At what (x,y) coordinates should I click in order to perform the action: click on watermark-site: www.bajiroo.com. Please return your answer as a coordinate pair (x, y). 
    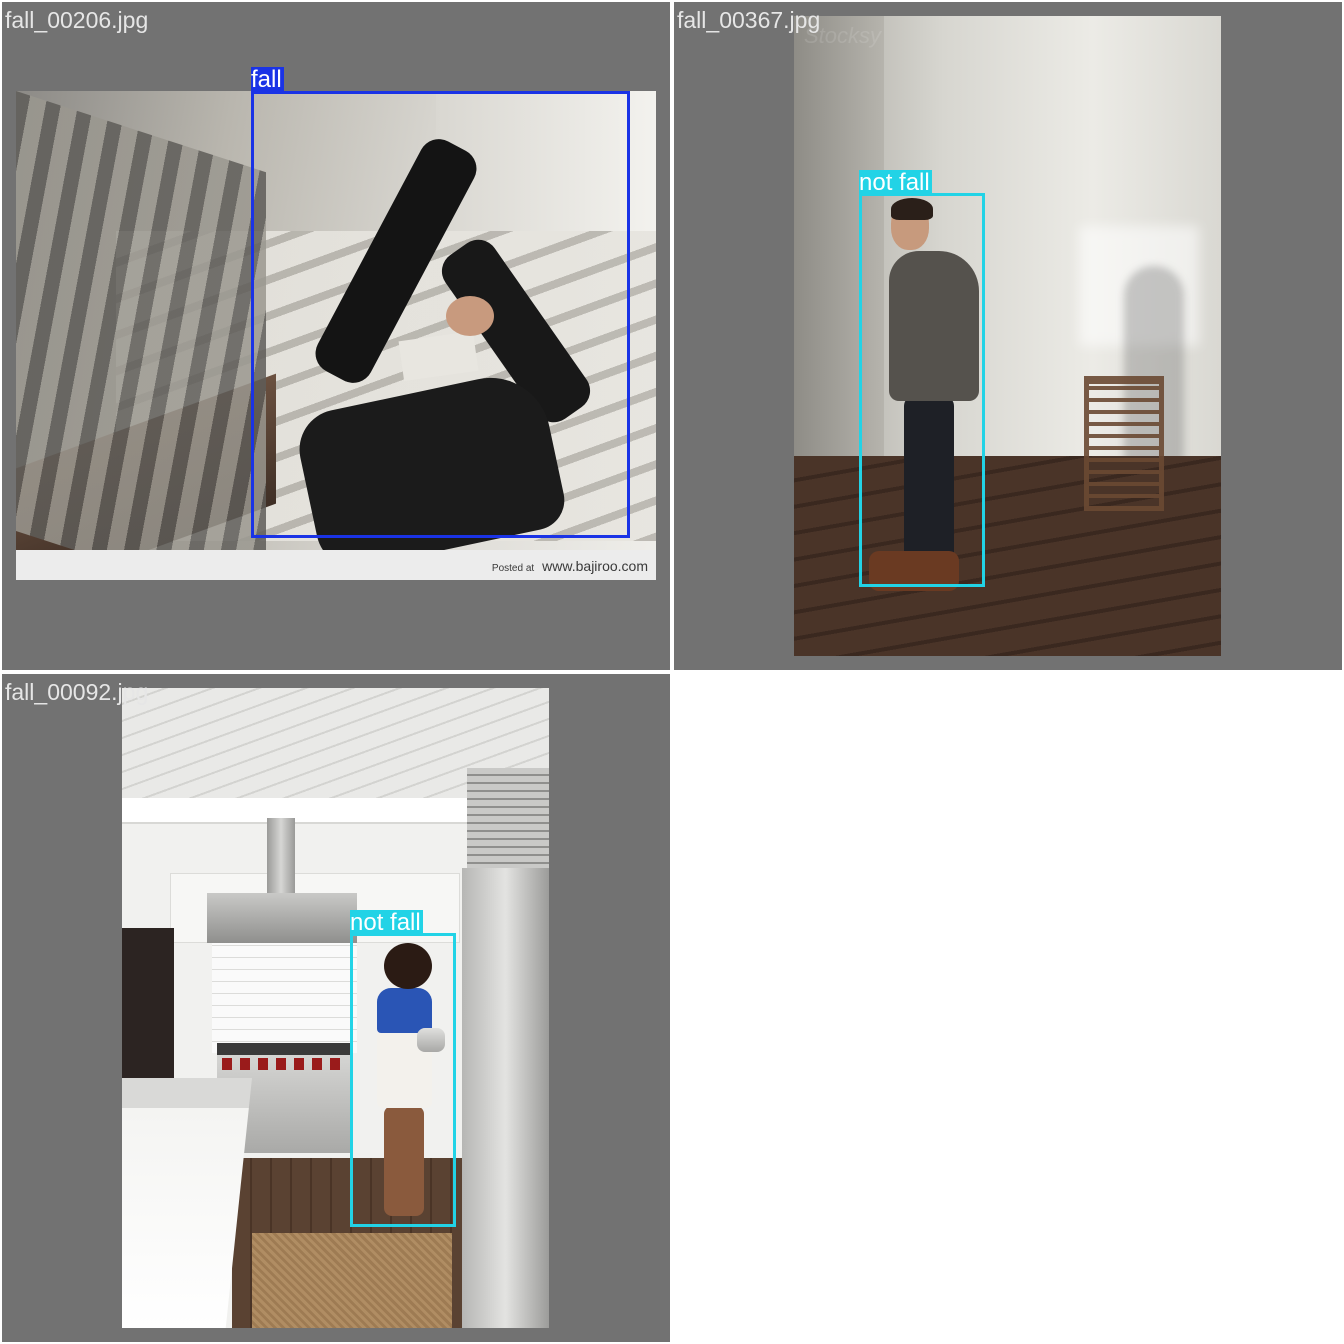
    Looking at the image, I should click on (595, 566).